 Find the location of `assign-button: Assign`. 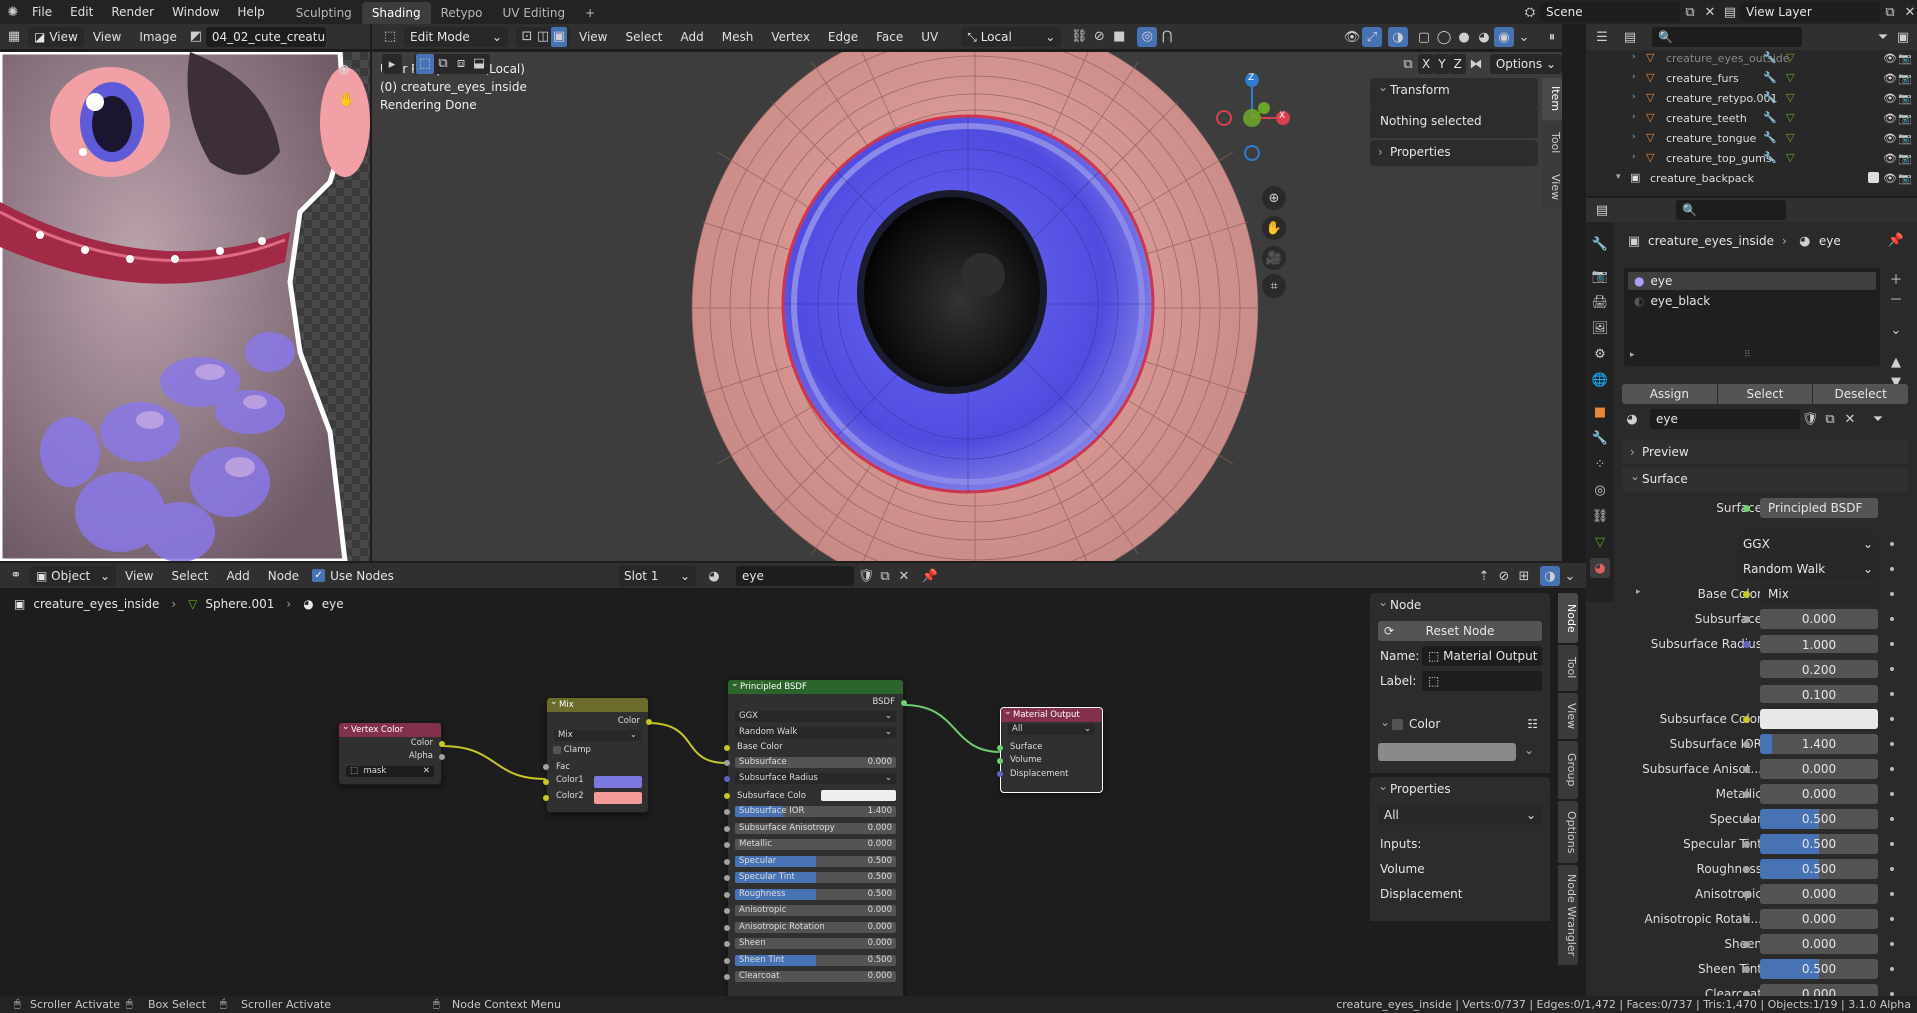

assign-button: Assign is located at coordinates (1669, 394).